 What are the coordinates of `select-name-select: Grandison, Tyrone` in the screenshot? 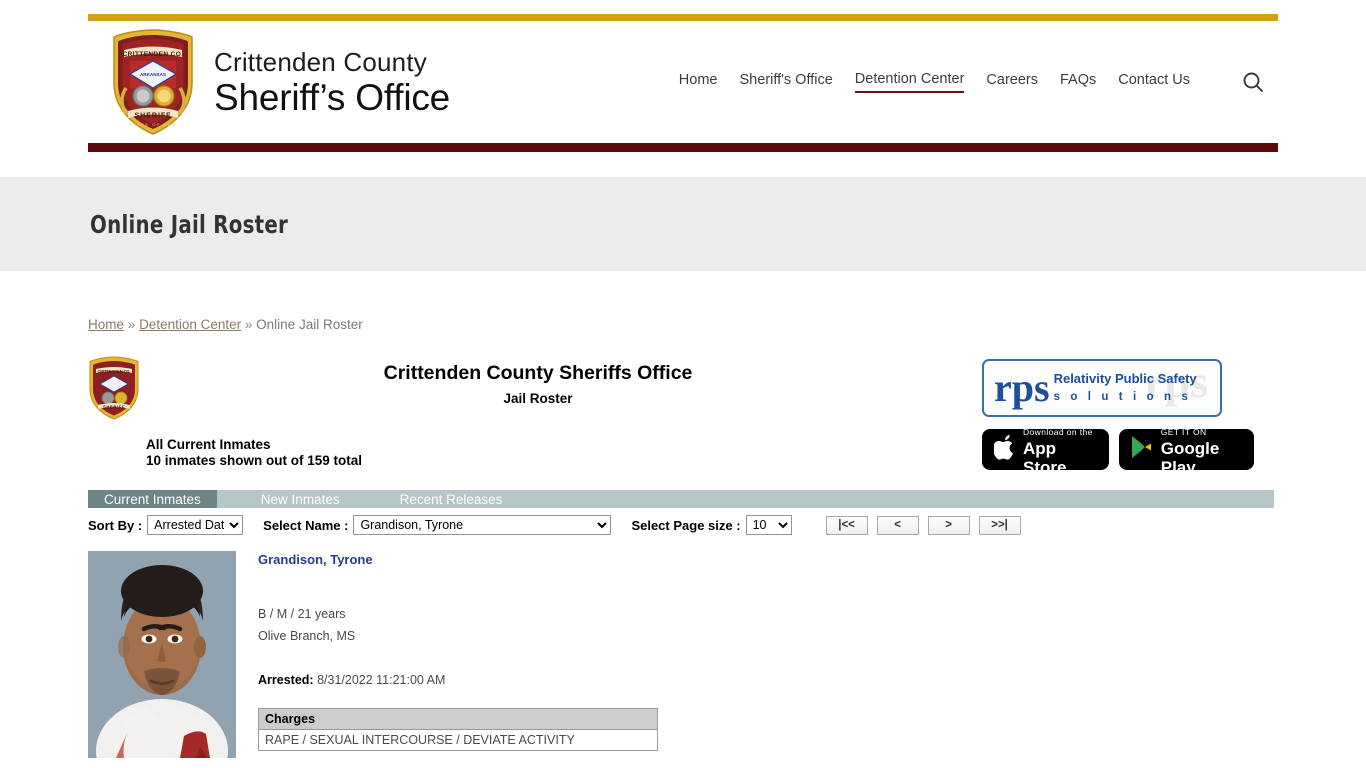 It's located at (482, 525).